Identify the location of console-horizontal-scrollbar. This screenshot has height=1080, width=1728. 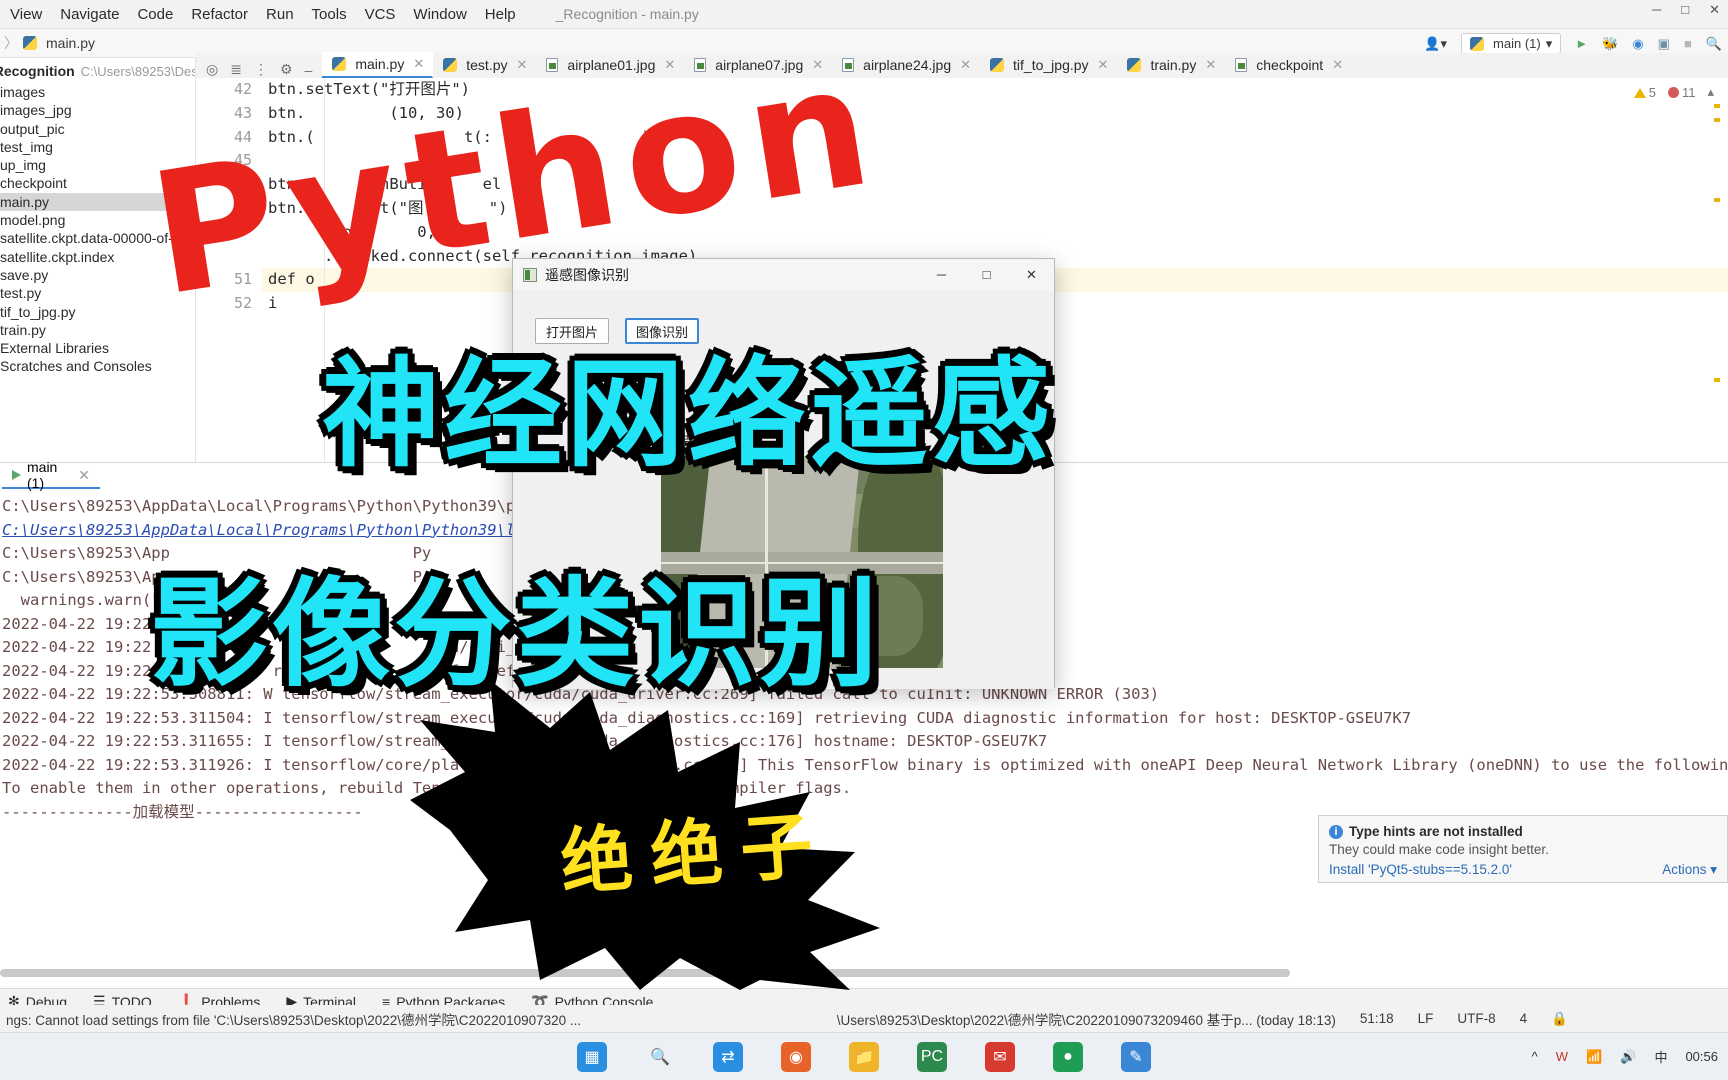
(645, 973).